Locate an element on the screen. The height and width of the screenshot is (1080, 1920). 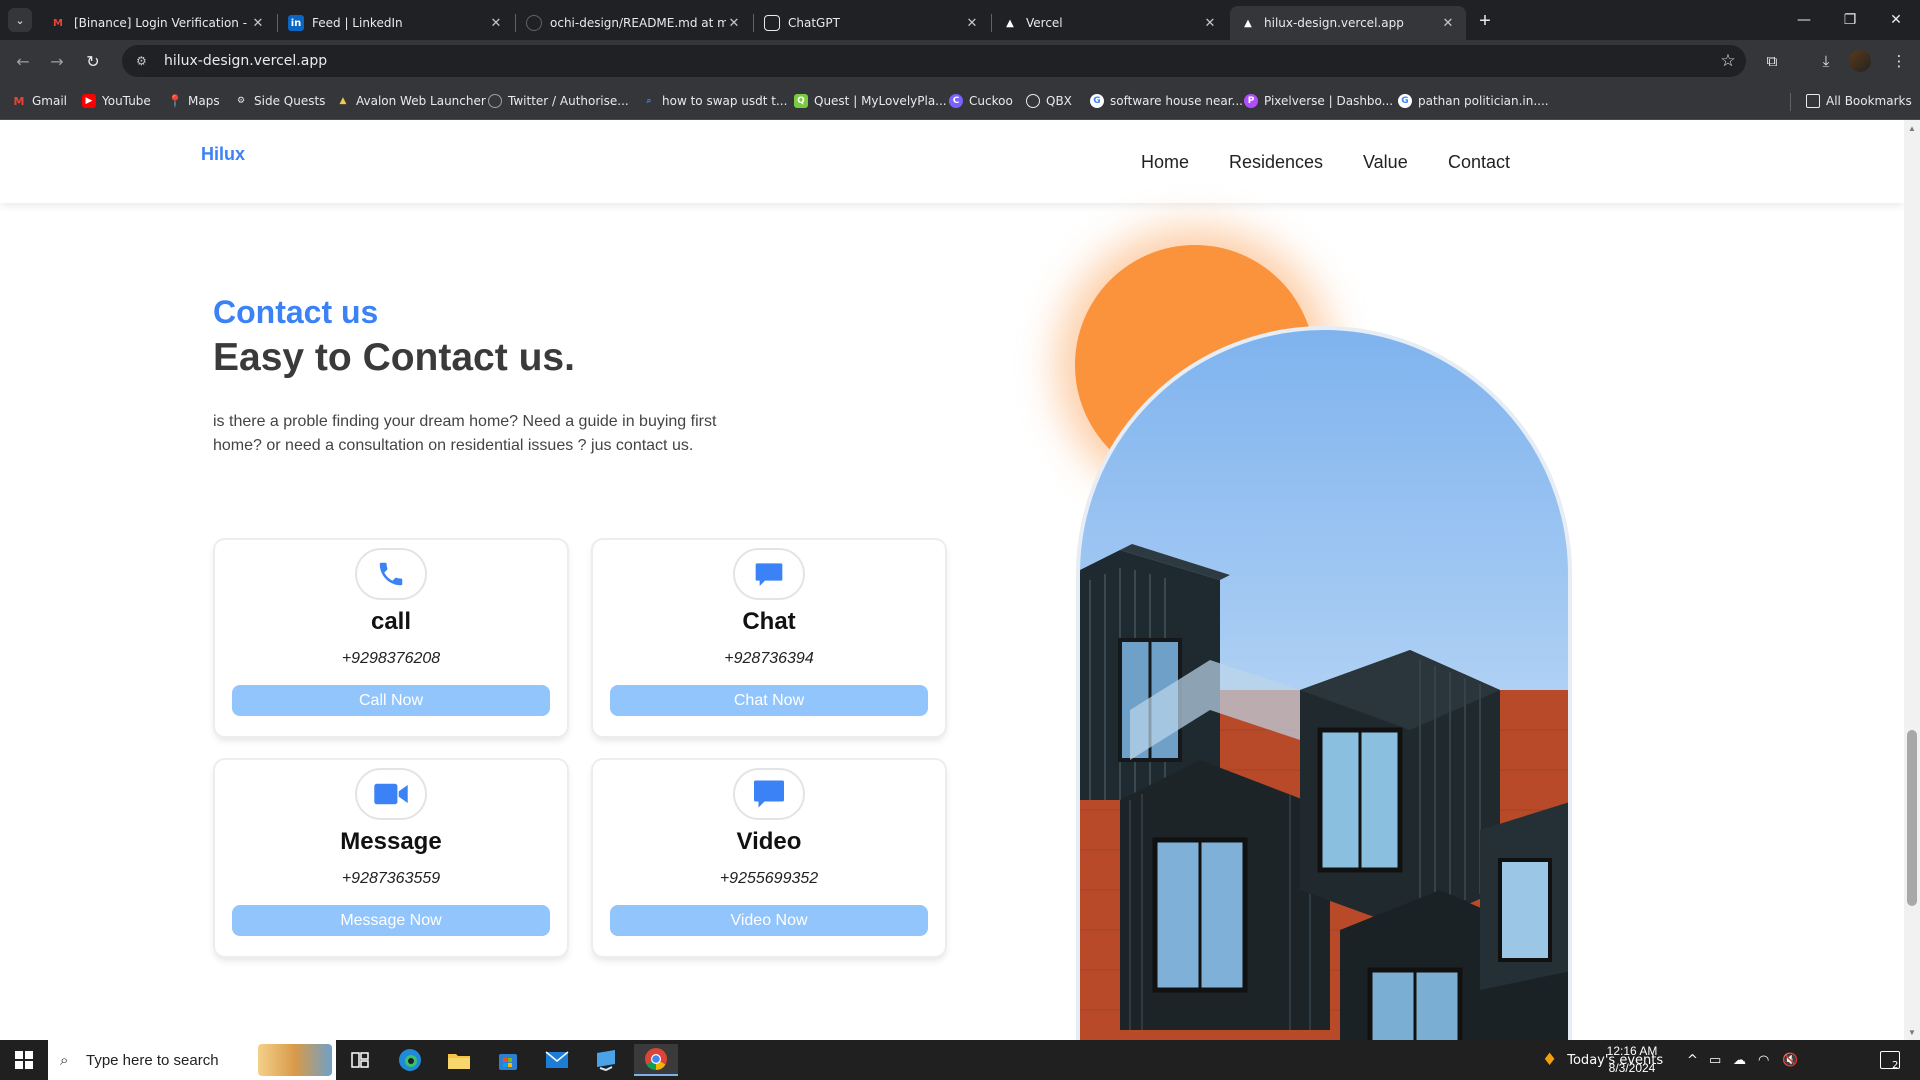
task-view-icon is located at coordinates (360, 1060).